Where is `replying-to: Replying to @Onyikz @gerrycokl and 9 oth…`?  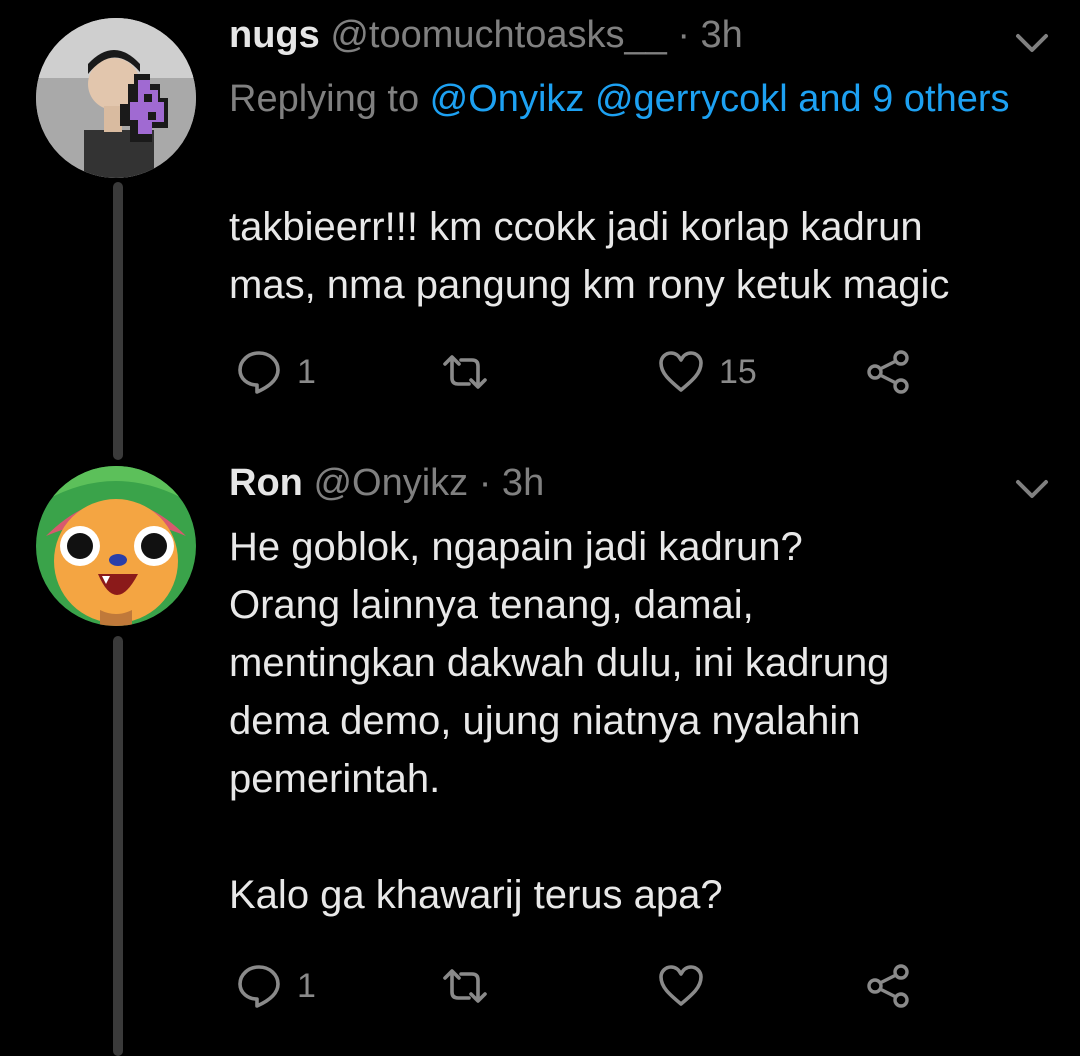
replying-to: Replying to @Onyikz @gerrycokl and 9 oth… is located at coordinates (629, 99).